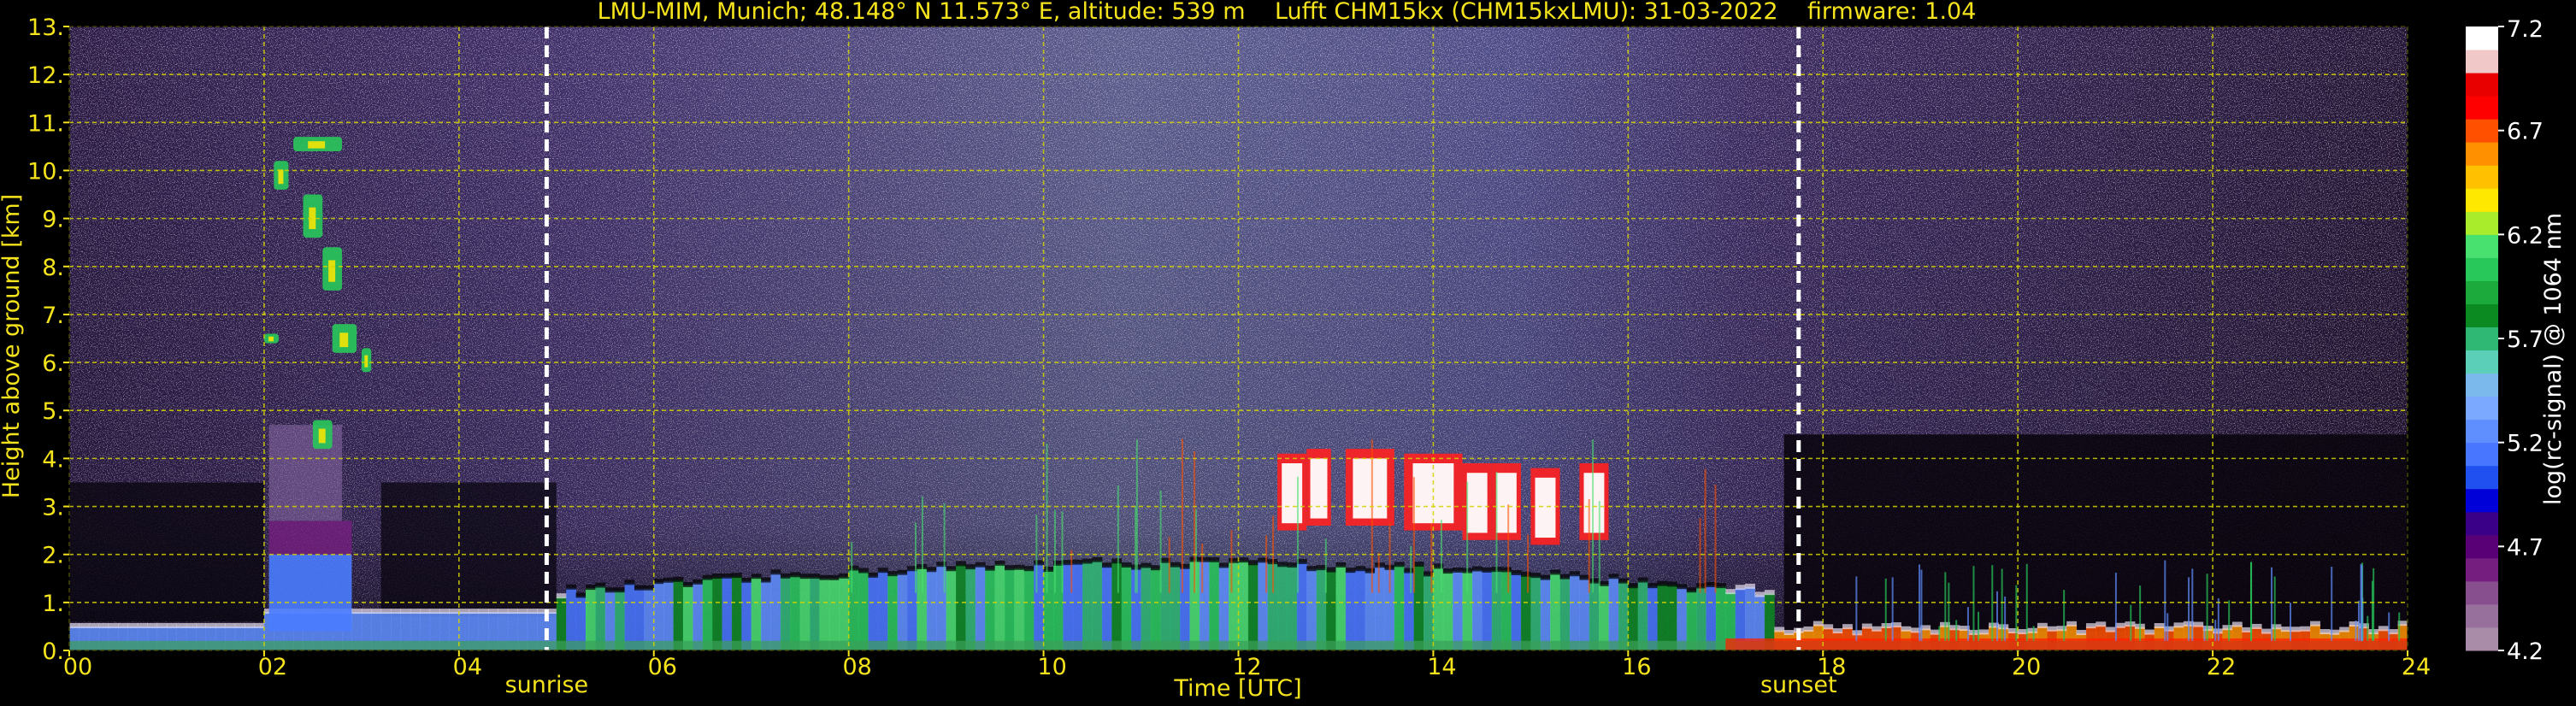  What do you see at coordinates (2505, 340) in the screenshot?
I see `colorbar: 4.2 4.7 5.2 5.7 6.2 6.7 7.2` at bounding box center [2505, 340].